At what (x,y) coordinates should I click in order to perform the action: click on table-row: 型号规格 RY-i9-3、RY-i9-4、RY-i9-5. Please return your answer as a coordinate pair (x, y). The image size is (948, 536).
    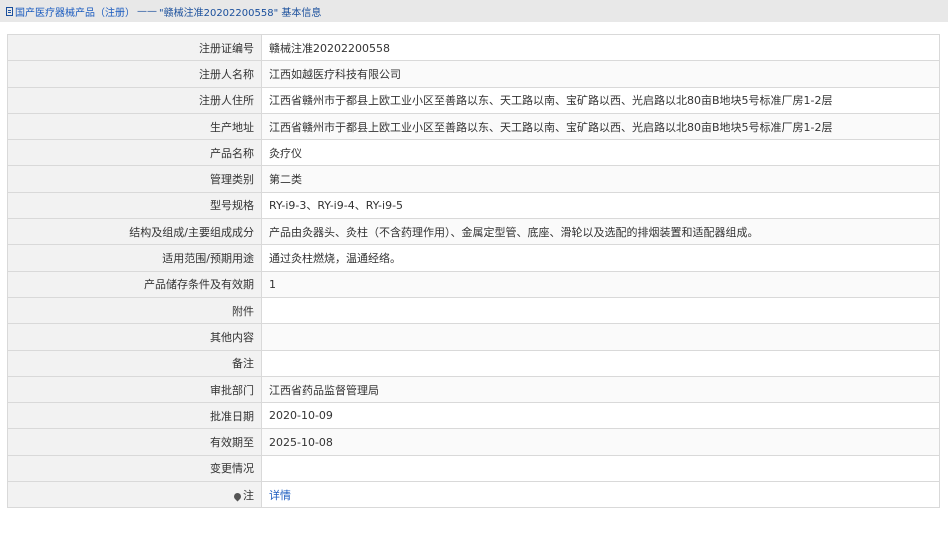
    Looking at the image, I should click on (473, 205).